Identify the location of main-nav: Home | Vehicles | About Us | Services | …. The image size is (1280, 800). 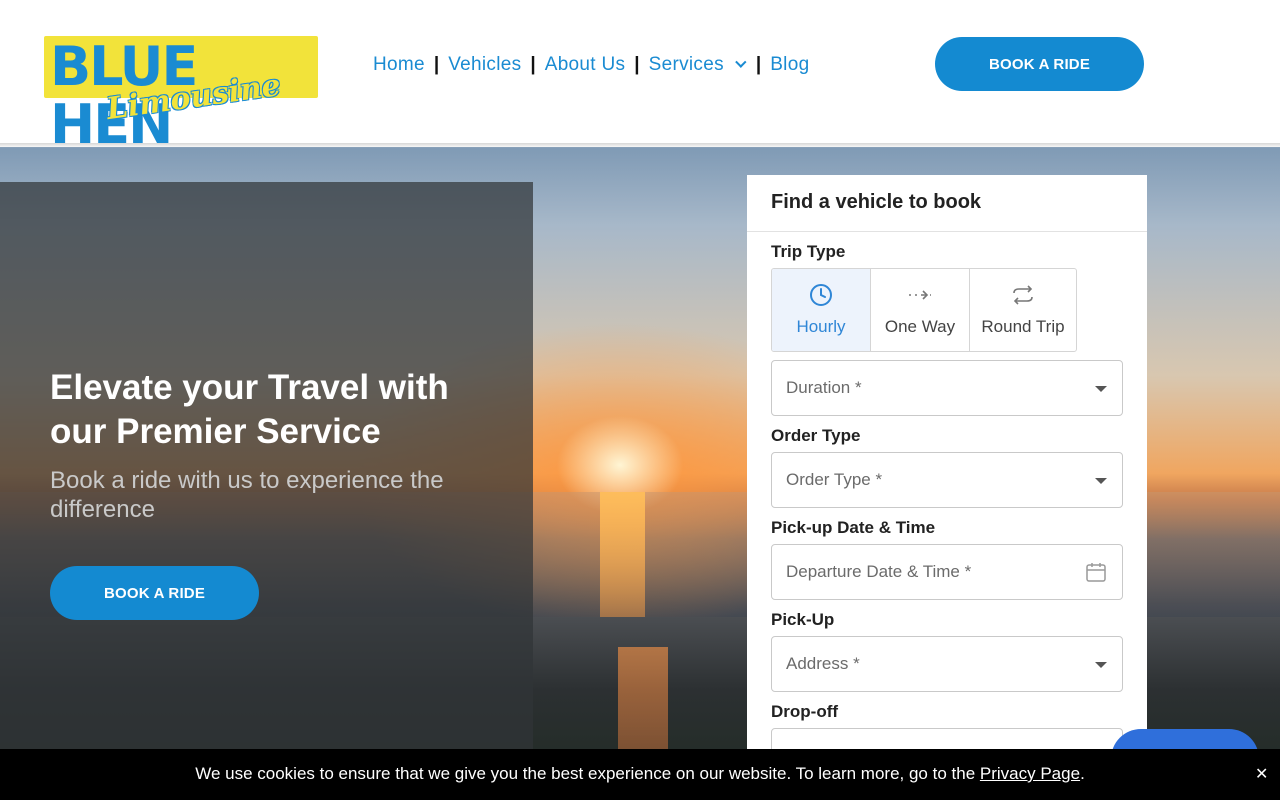
(591, 65).